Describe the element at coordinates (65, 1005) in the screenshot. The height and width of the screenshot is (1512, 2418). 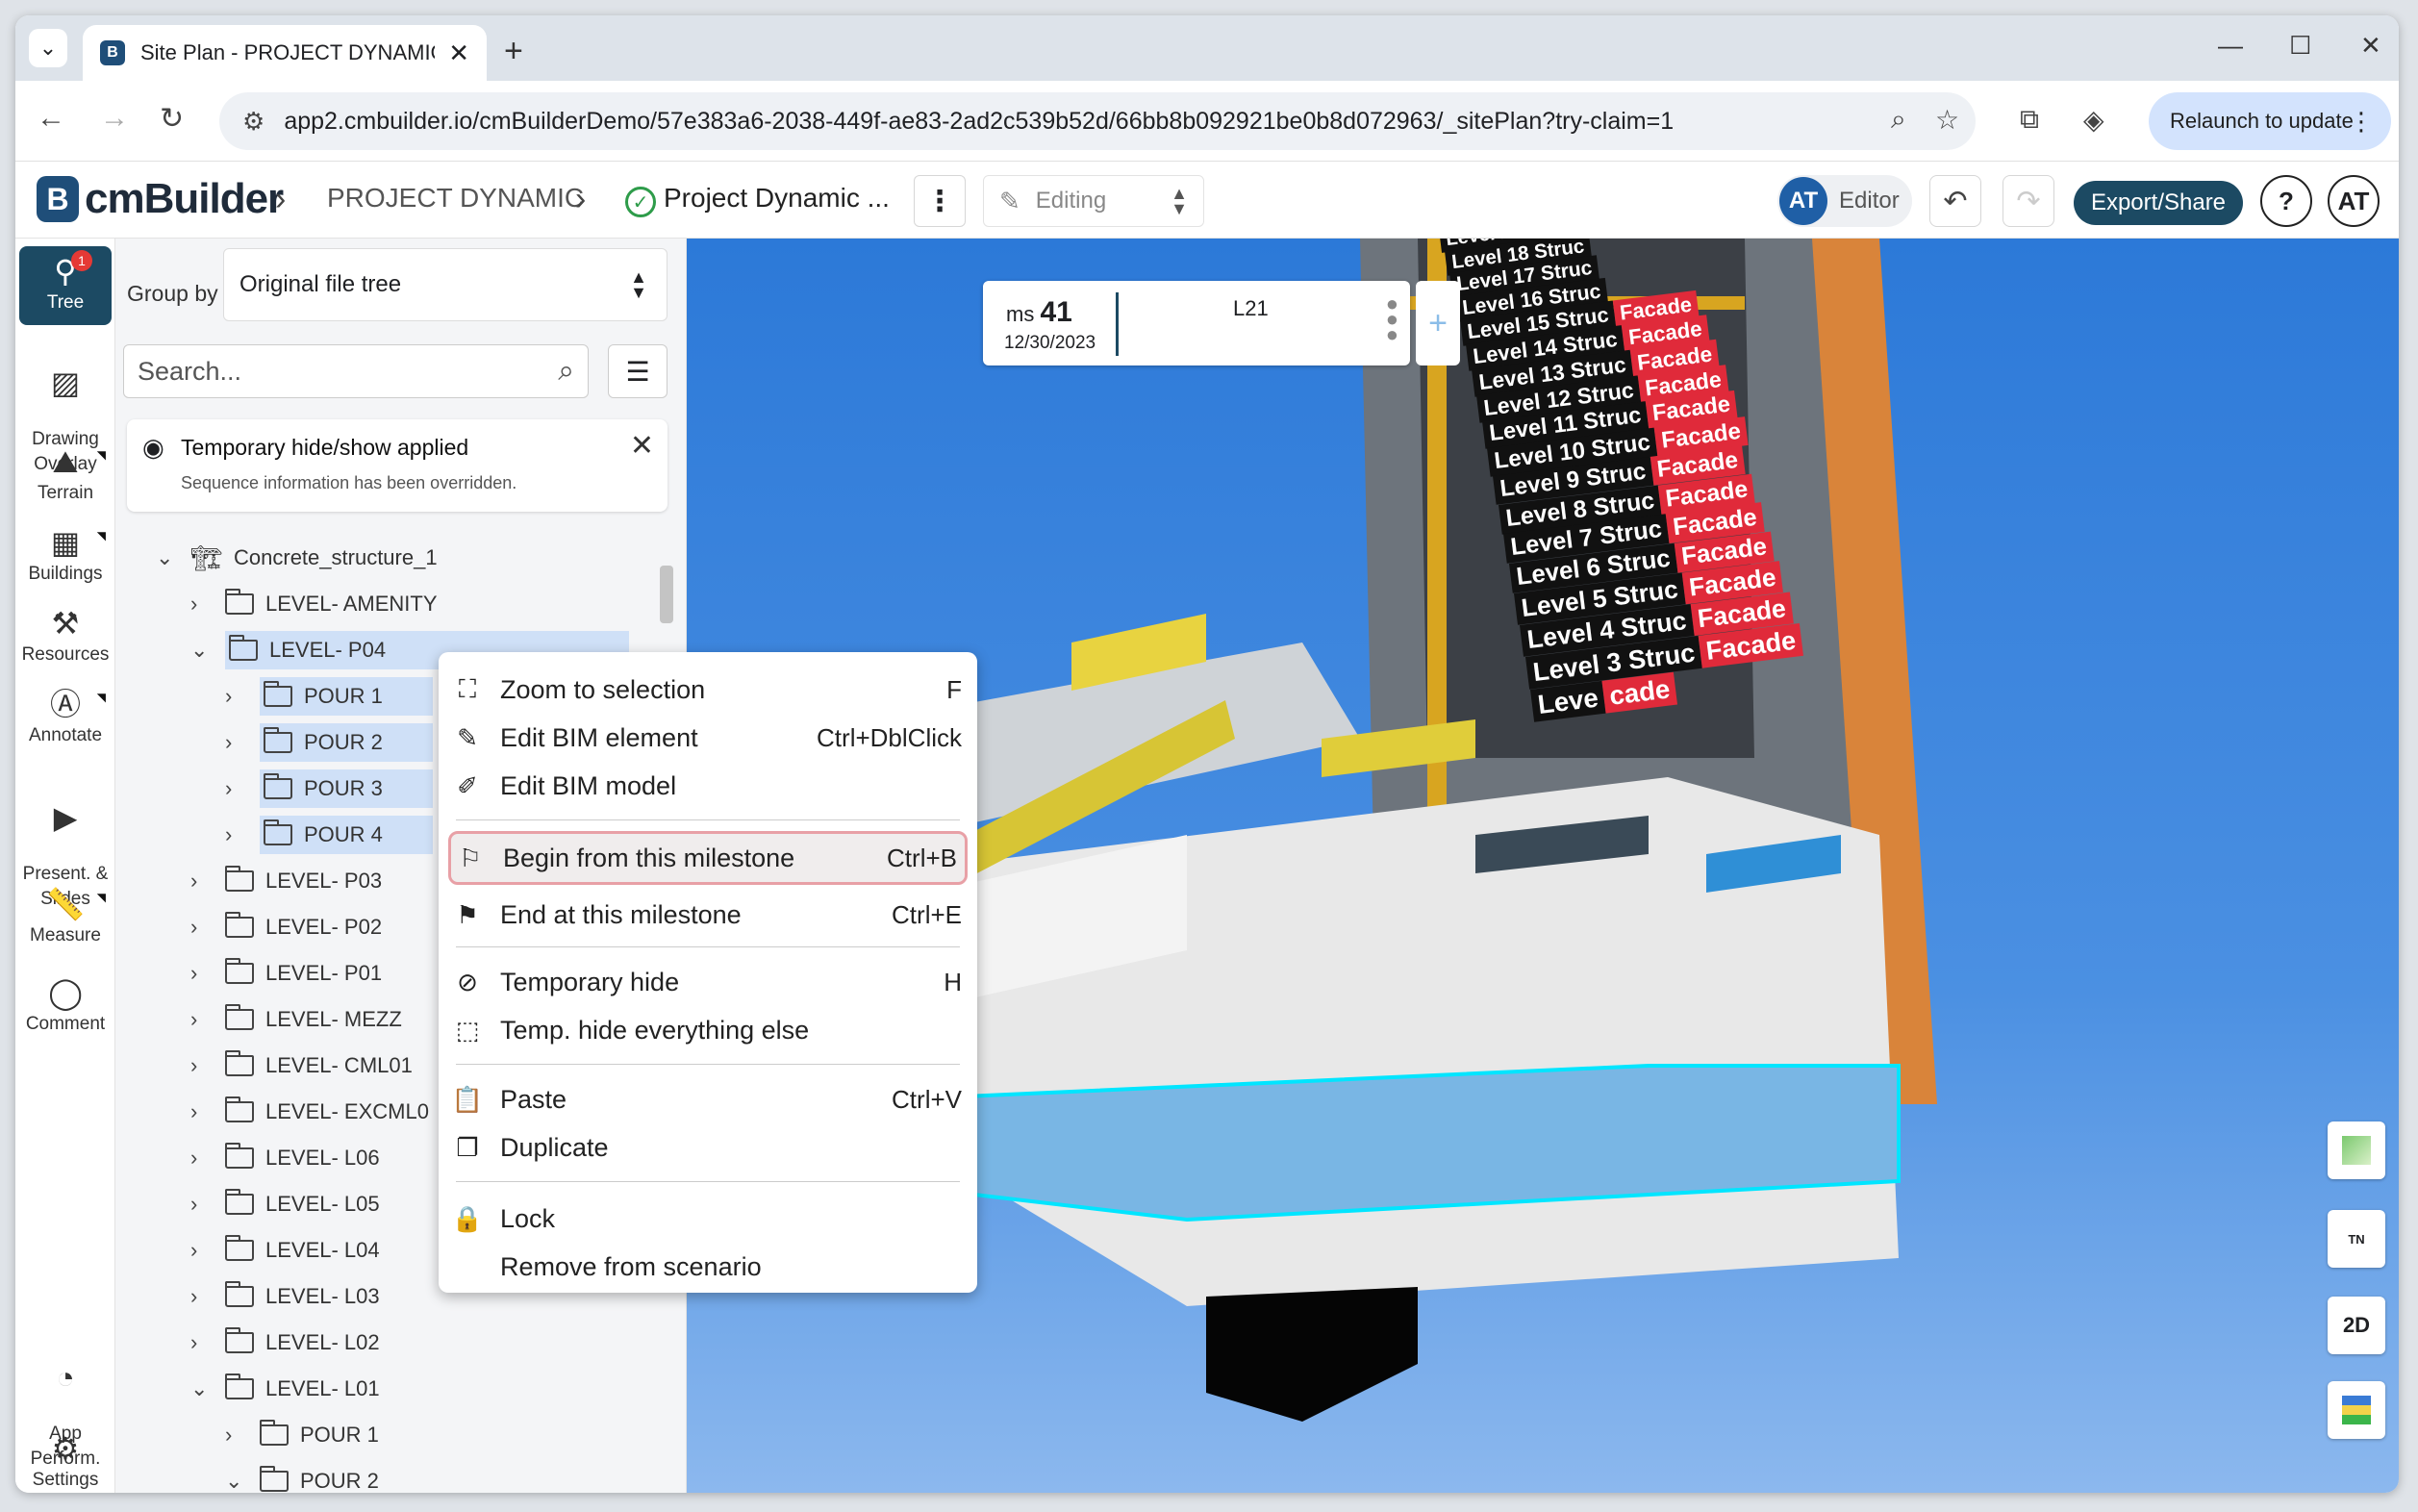
I see `rail-item-comment: ◯ Comment` at that location.